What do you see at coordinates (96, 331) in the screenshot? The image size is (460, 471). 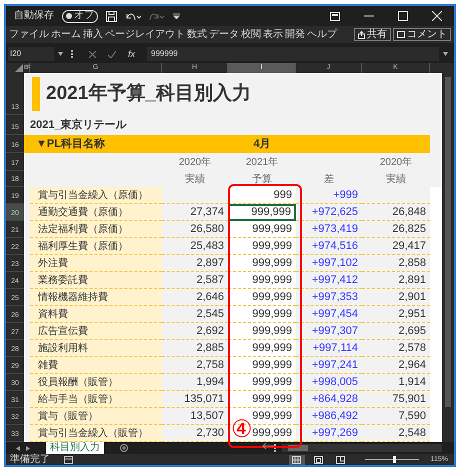 I see `table-cell: 広告宣伝費` at bounding box center [96, 331].